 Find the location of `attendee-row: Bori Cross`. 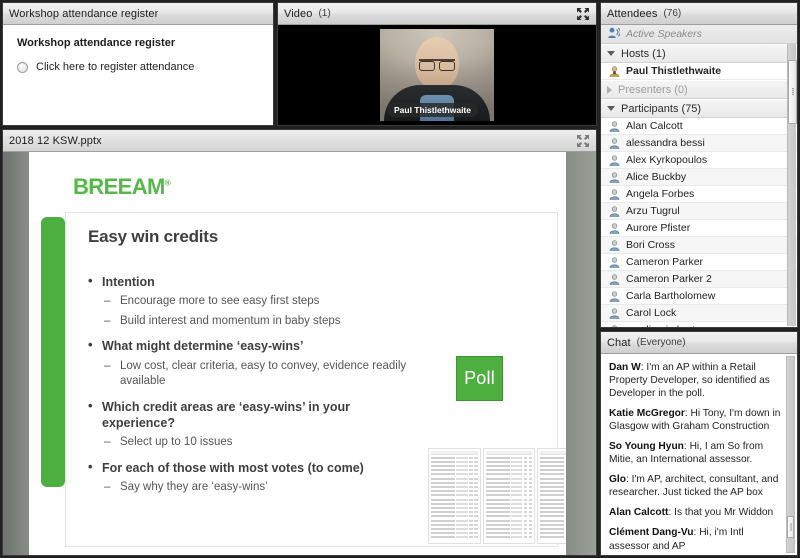

attendee-row: Bori Cross is located at coordinates (699, 245).